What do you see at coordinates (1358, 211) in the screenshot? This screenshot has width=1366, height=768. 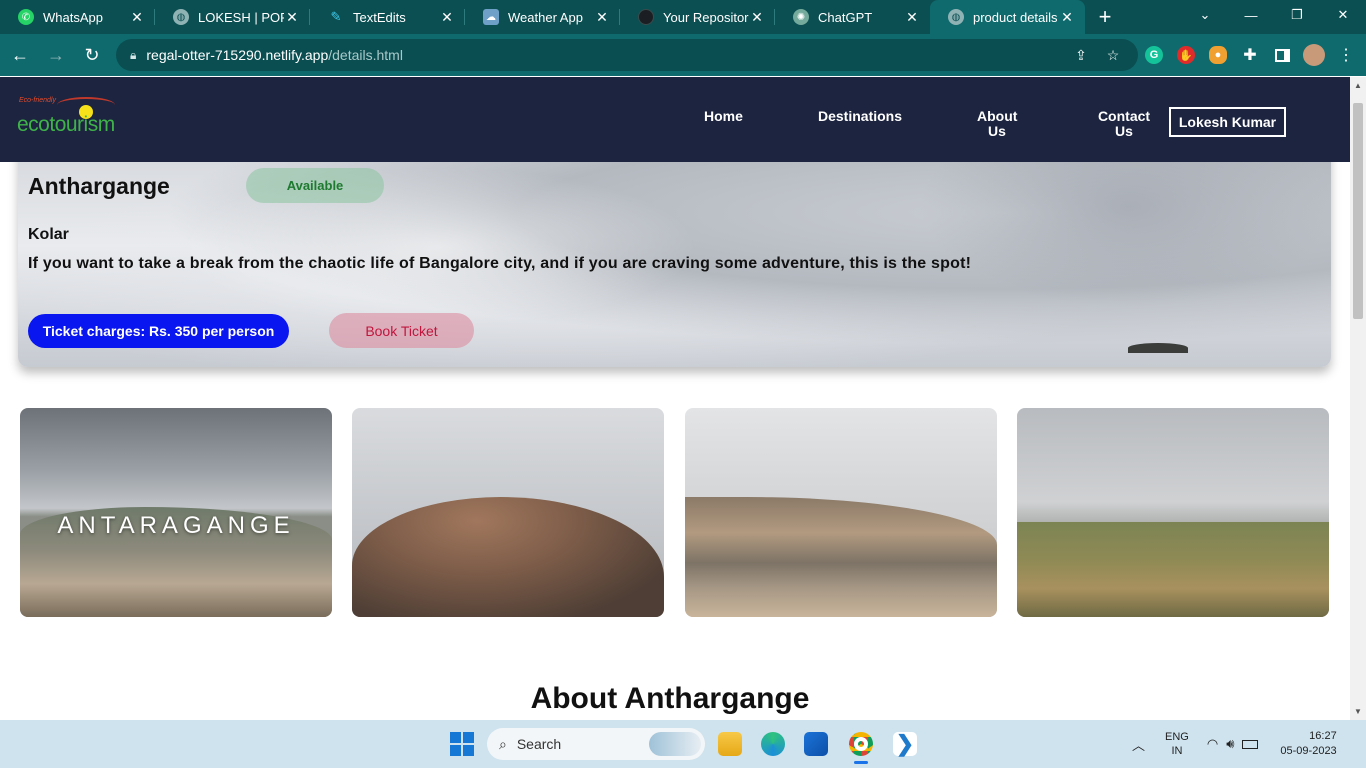 I see `scrollbar-thumb` at bounding box center [1358, 211].